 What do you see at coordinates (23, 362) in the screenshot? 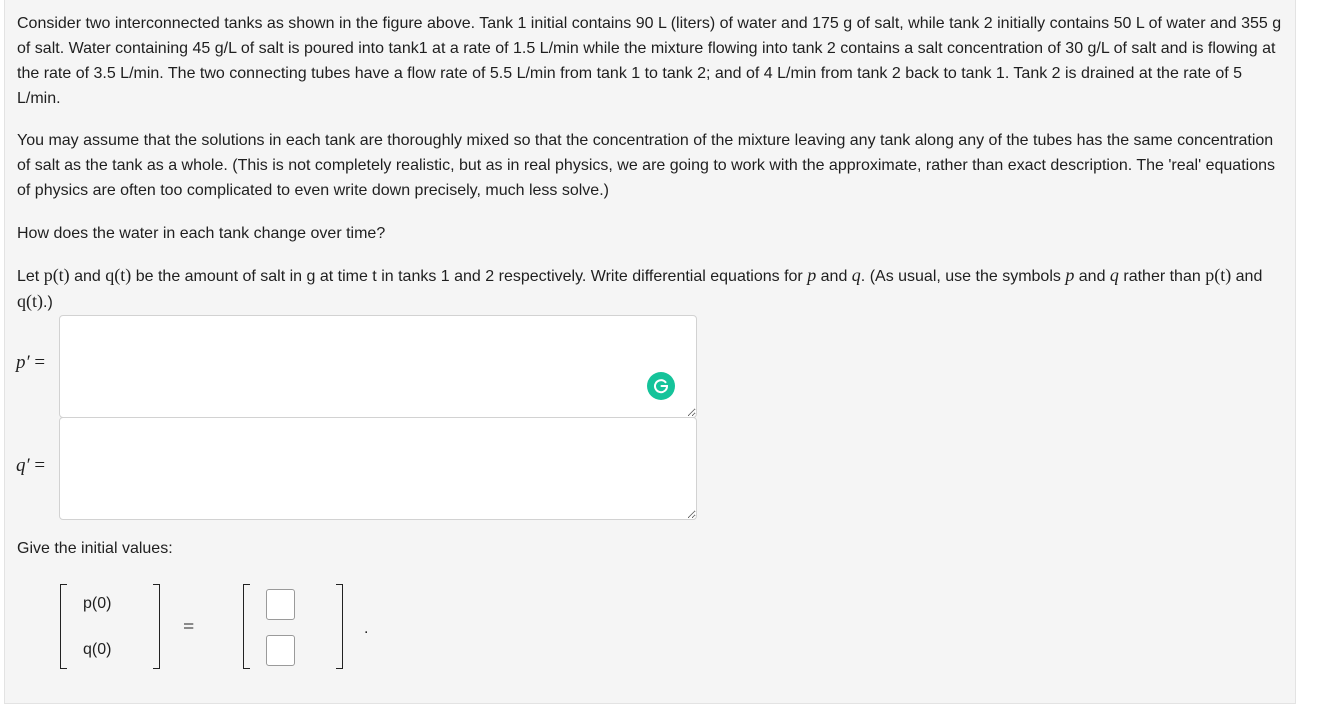
I see `p-prime-symbol: p′` at bounding box center [23, 362].